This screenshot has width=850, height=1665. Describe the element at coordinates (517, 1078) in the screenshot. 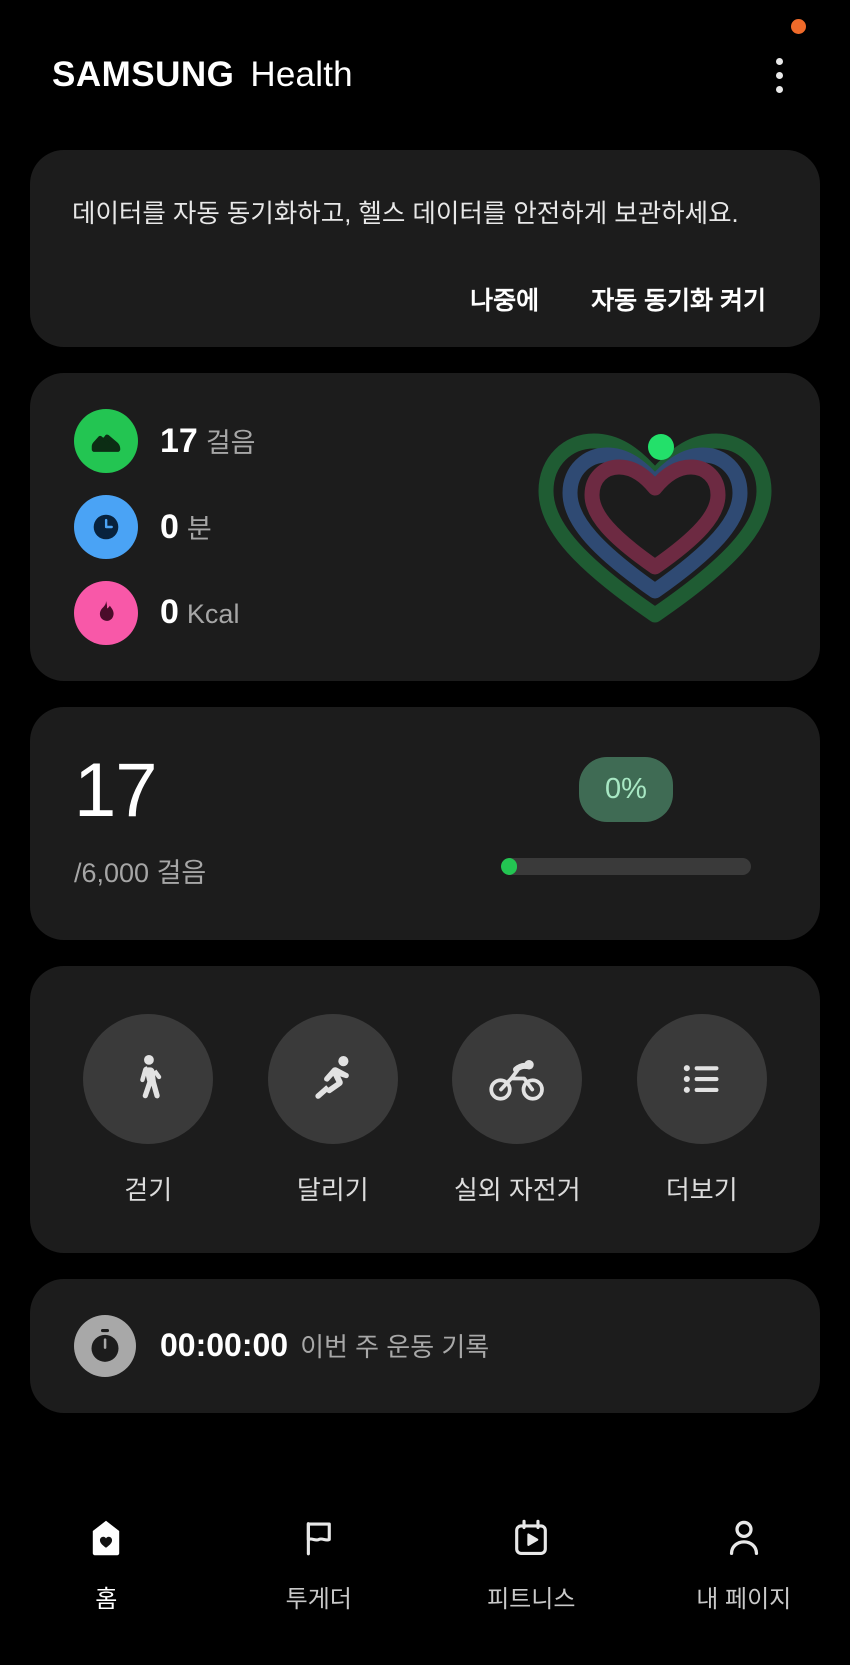

I see `cycling-icon` at that location.